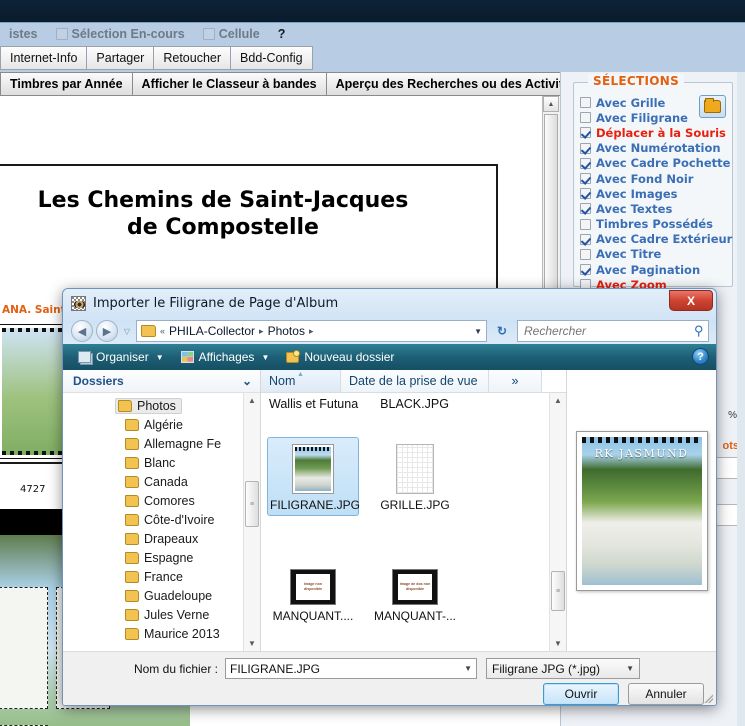 The image size is (745, 726). Describe the element at coordinates (107, 331) in the screenshot. I see `forward-arrow-icon: ▶` at that location.